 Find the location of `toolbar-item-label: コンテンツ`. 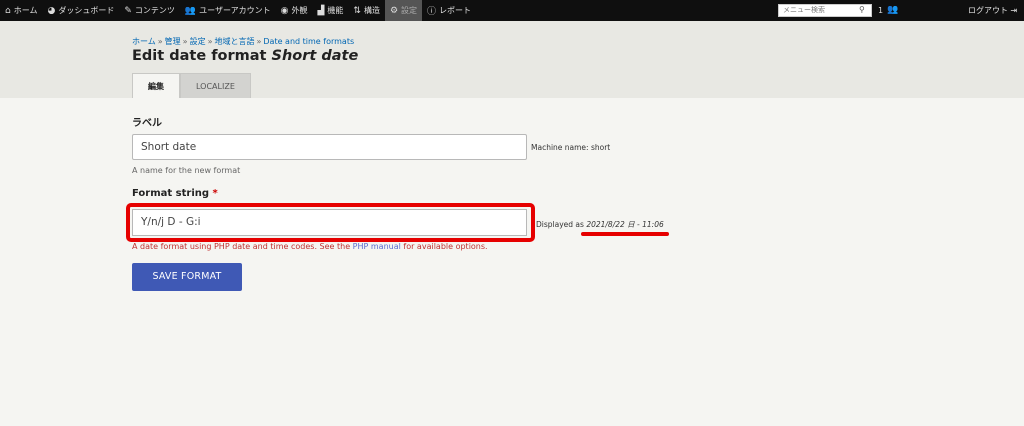

toolbar-item-label: コンテンツ is located at coordinates (154, 10).